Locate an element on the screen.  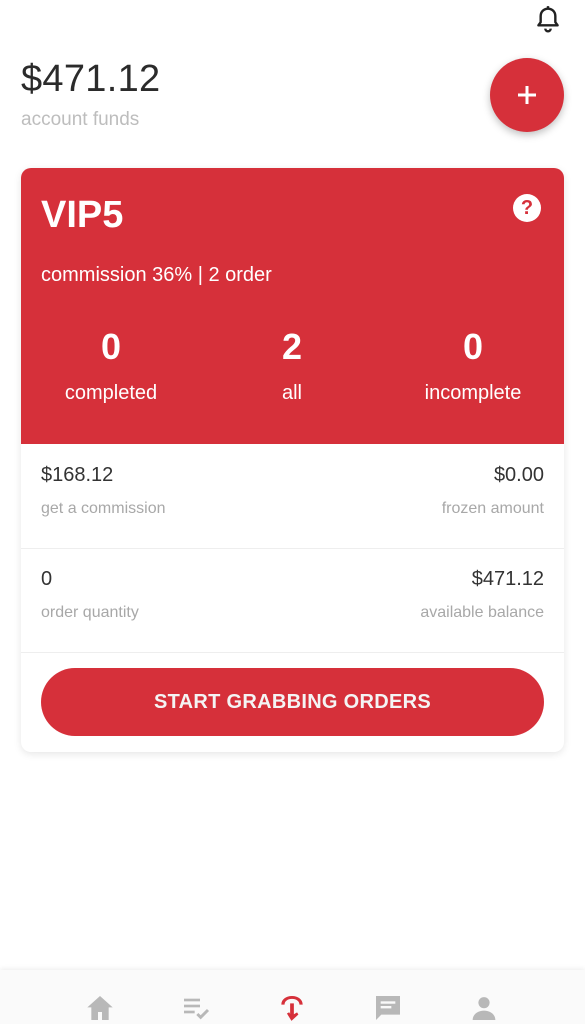
stat-incomplete: 0 incomplete is located at coordinates (473, 365).